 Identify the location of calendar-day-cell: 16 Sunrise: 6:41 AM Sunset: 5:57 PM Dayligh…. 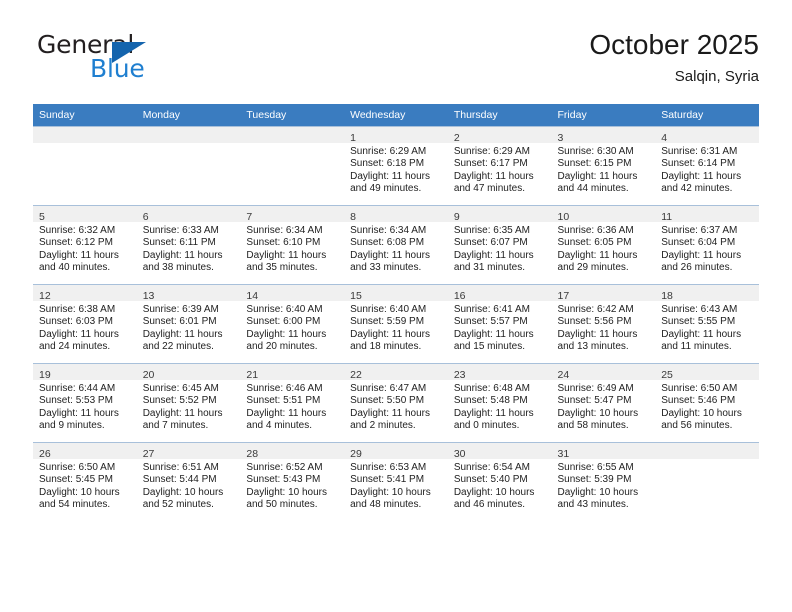
(499, 324).